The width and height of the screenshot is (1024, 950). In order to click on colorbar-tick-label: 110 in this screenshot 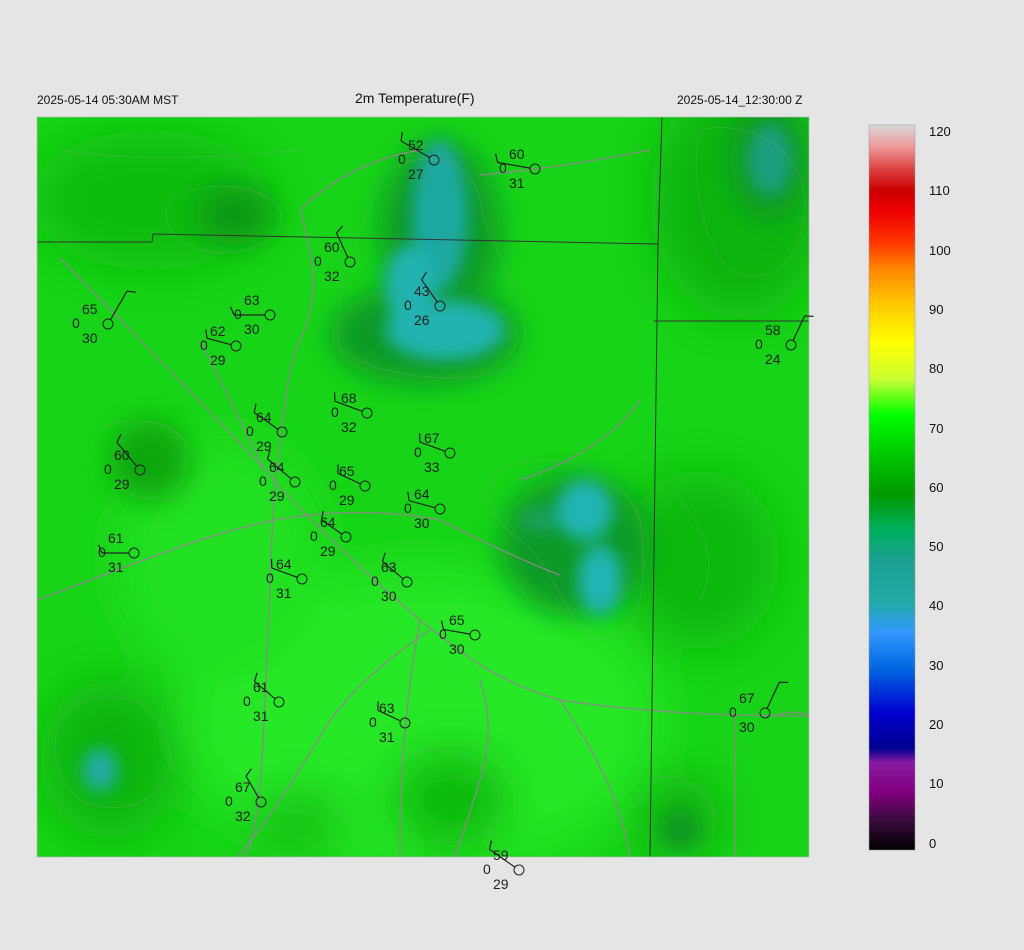, I will do `click(939, 191)`.